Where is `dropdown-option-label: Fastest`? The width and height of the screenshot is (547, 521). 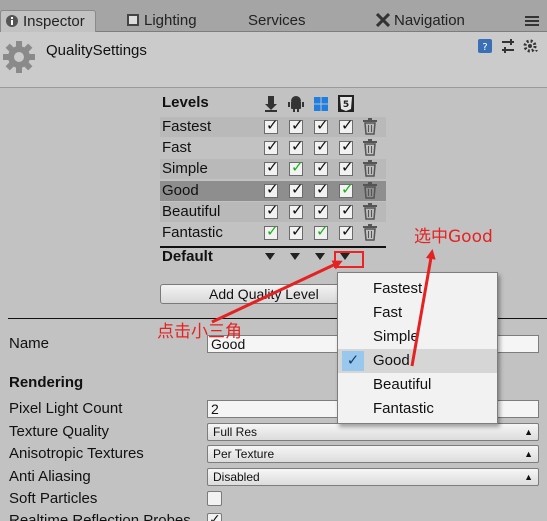 dropdown-option-label: Fastest is located at coordinates (398, 288).